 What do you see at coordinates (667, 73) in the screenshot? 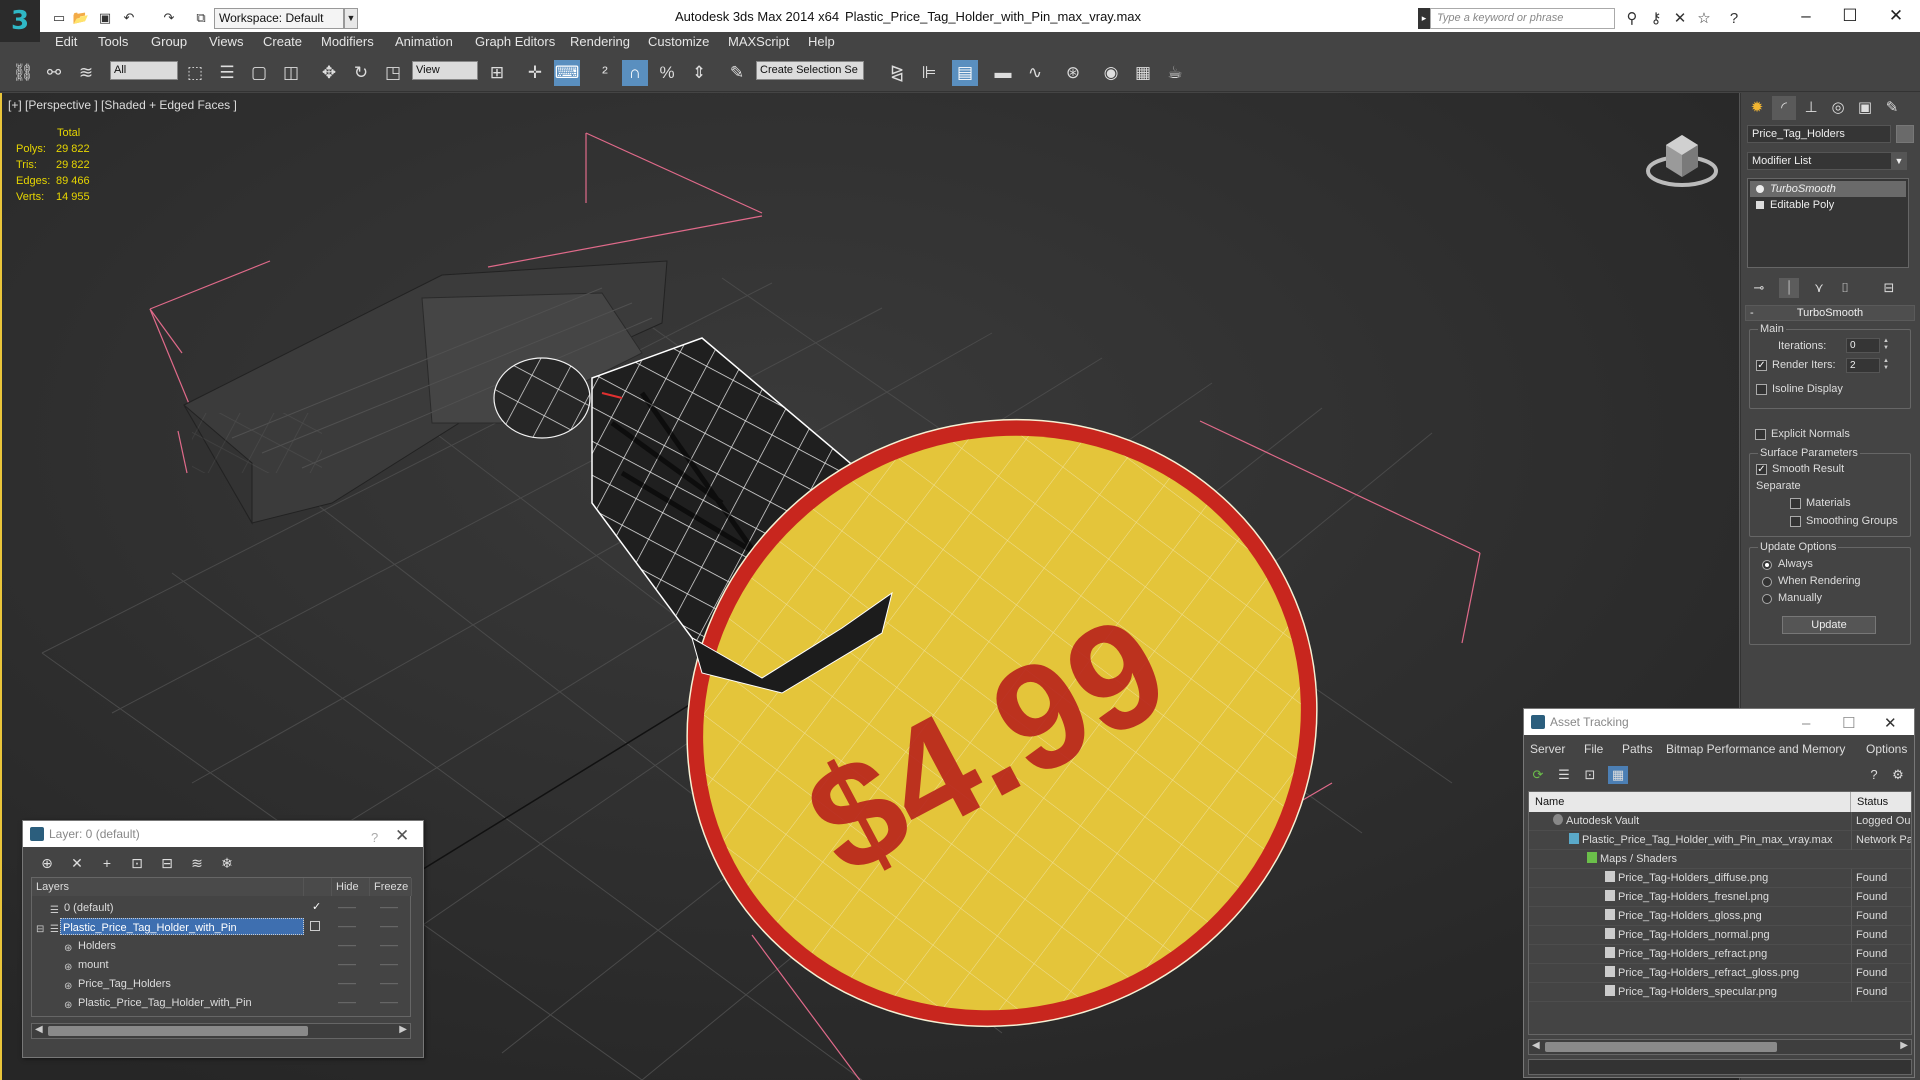
I see `percent-snap-icon: %` at bounding box center [667, 73].